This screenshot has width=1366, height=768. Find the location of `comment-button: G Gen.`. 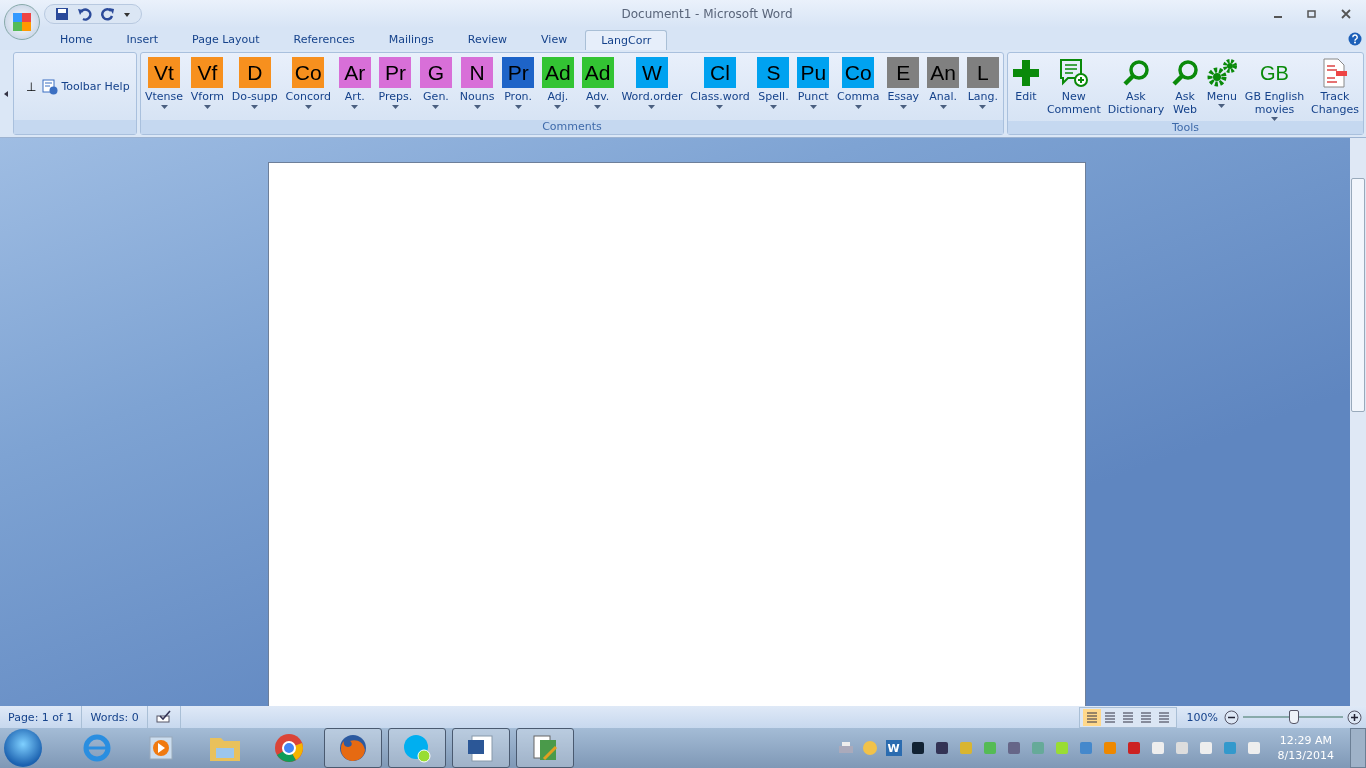

comment-button: G Gen. is located at coordinates (436, 83).